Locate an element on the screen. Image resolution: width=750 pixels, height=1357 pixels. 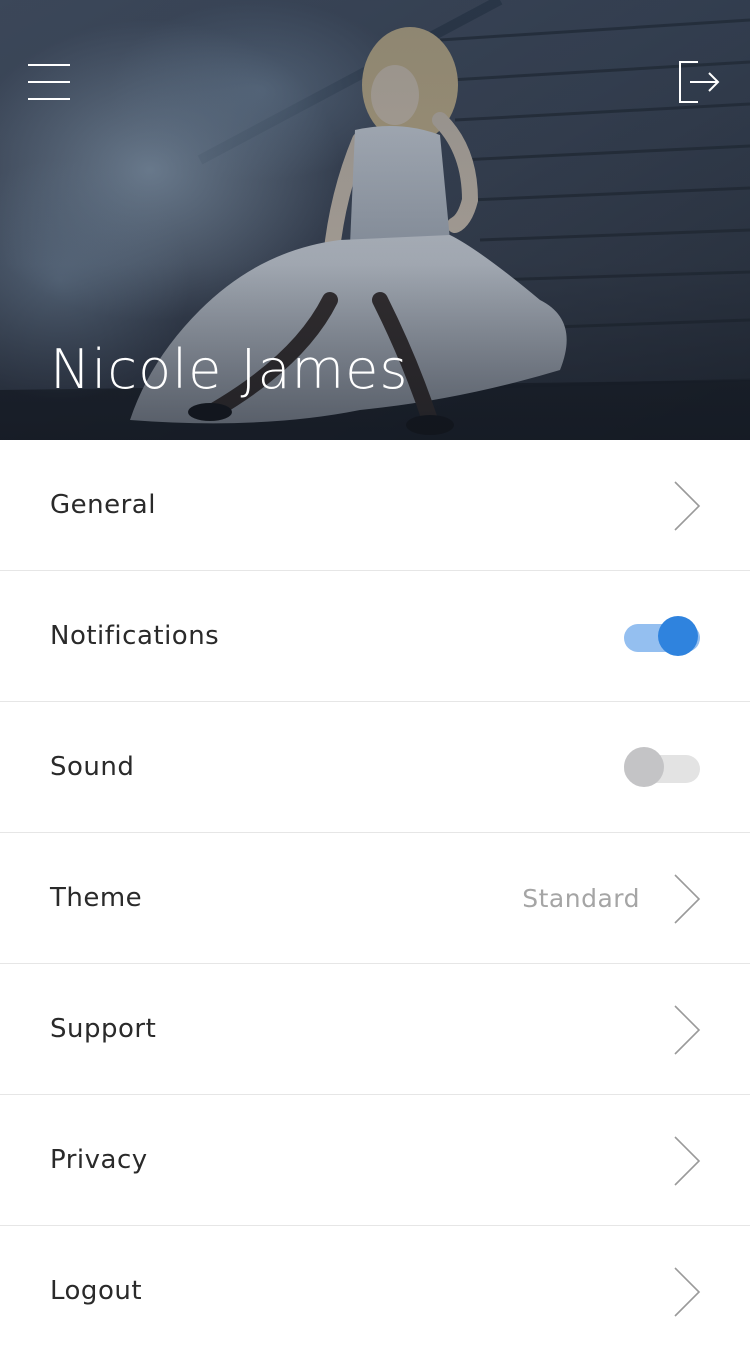
settings-row-support: Support is located at coordinates (375, 1029).